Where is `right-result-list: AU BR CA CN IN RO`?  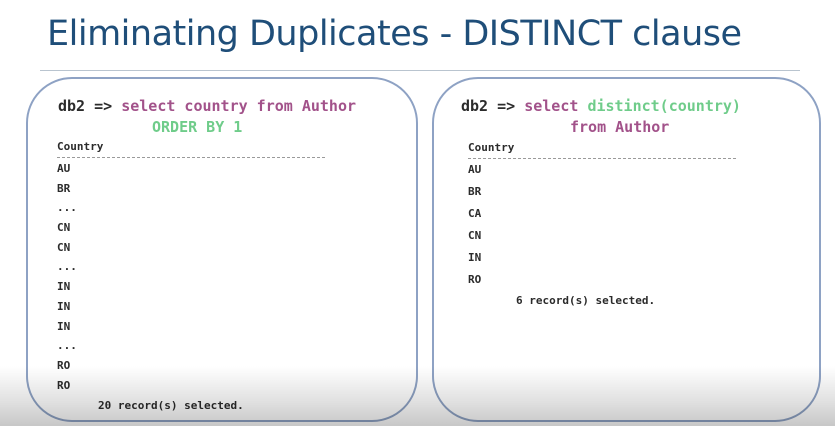 right-result-list: AU BR CA CN IN RO is located at coordinates (474, 225).